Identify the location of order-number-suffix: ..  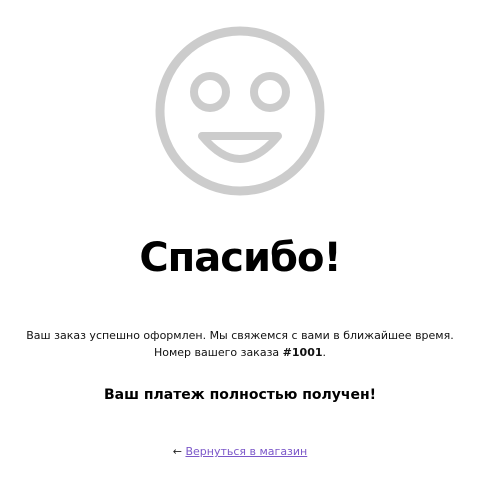
(324, 352).